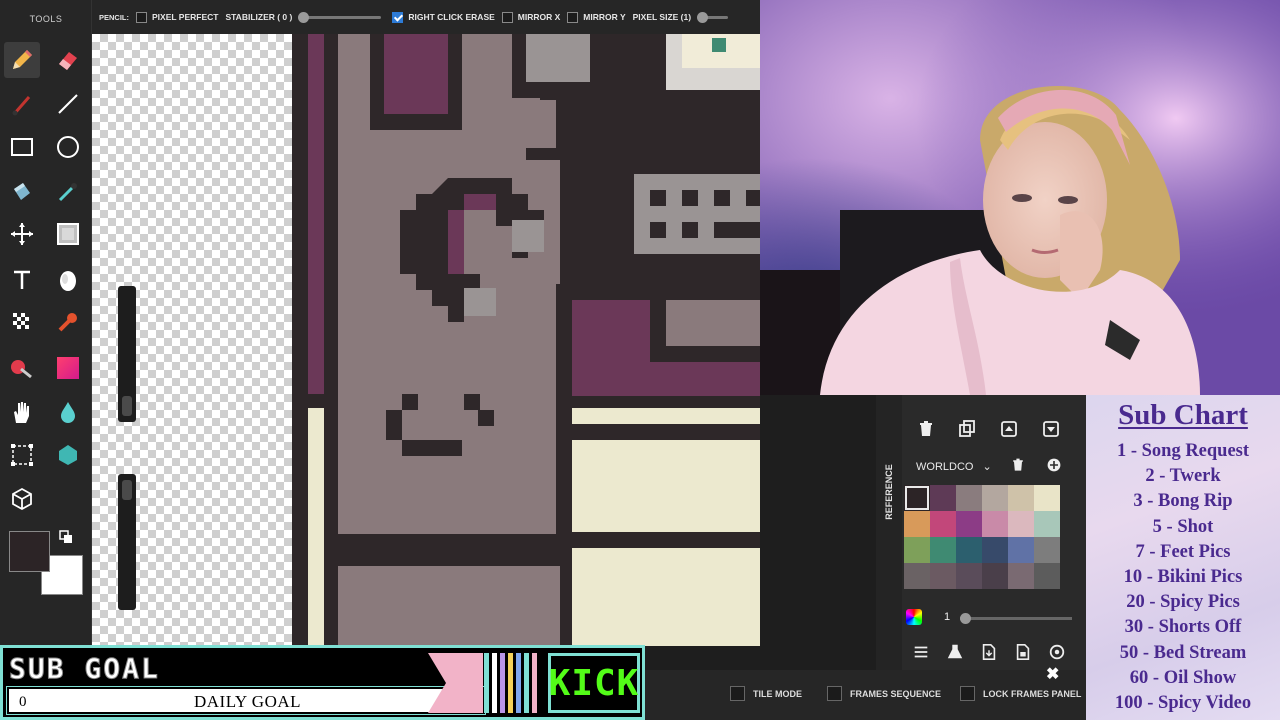 This screenshot has height=720, width=1280. I want to click on tile-mode-option: TILE MODE, so click(766, 693).